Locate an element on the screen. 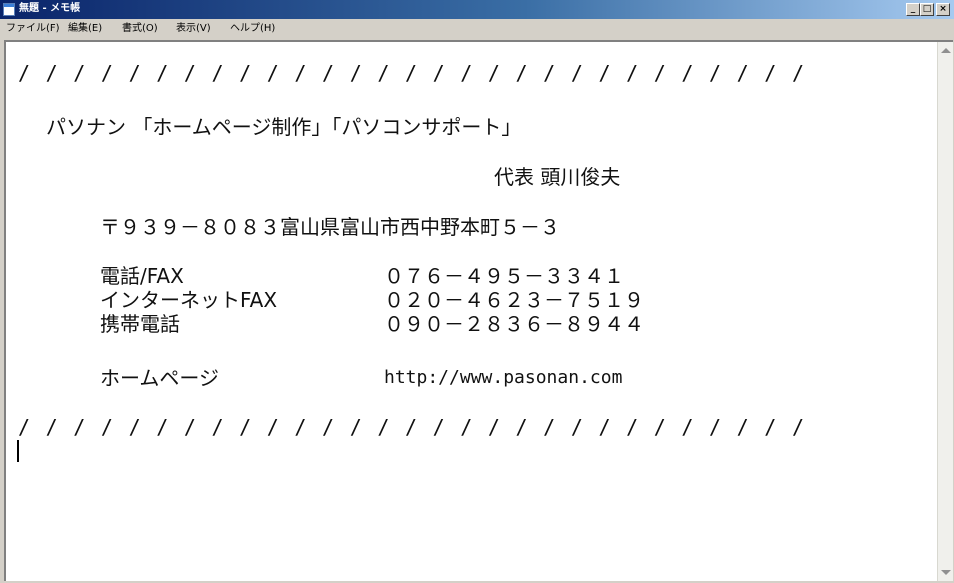  contact-value-internet-fax: ０２０－４６２３－７５１９ is located at coordinates (514, 300).